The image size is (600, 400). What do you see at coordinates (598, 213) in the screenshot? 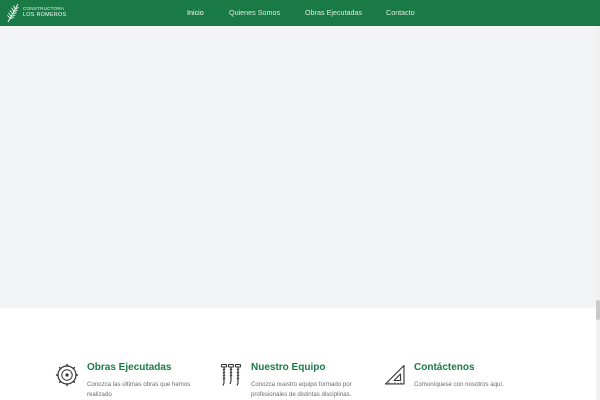
I see `page-scrollbar` at bounding box center [598, 213].